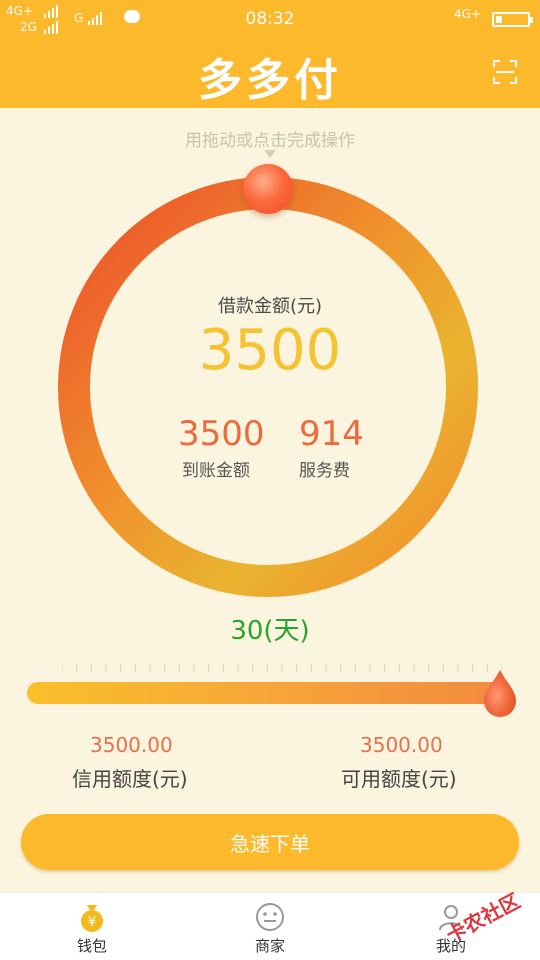 The height and width of the screenshot is (960, 540). I want to click on wallet-icon: ¥, so click(92, 918).